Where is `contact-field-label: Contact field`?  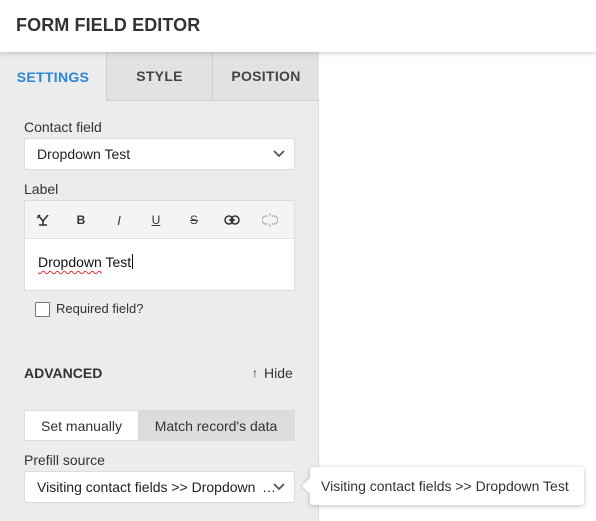 contact-field-label: Contact field is located at coordinates (63, 127).